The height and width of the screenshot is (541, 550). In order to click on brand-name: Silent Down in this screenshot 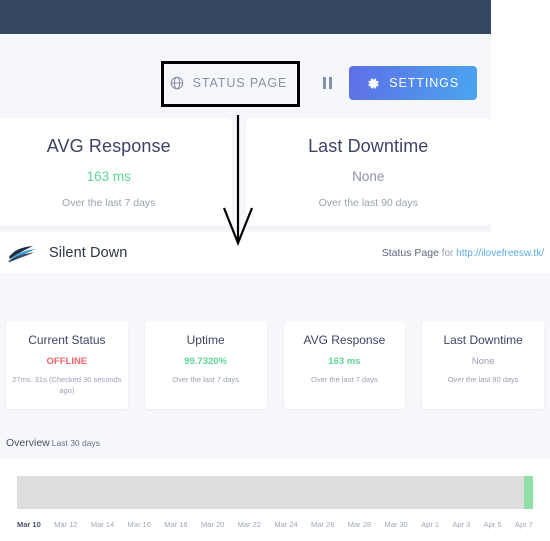, I will do `click(88, 253)`.